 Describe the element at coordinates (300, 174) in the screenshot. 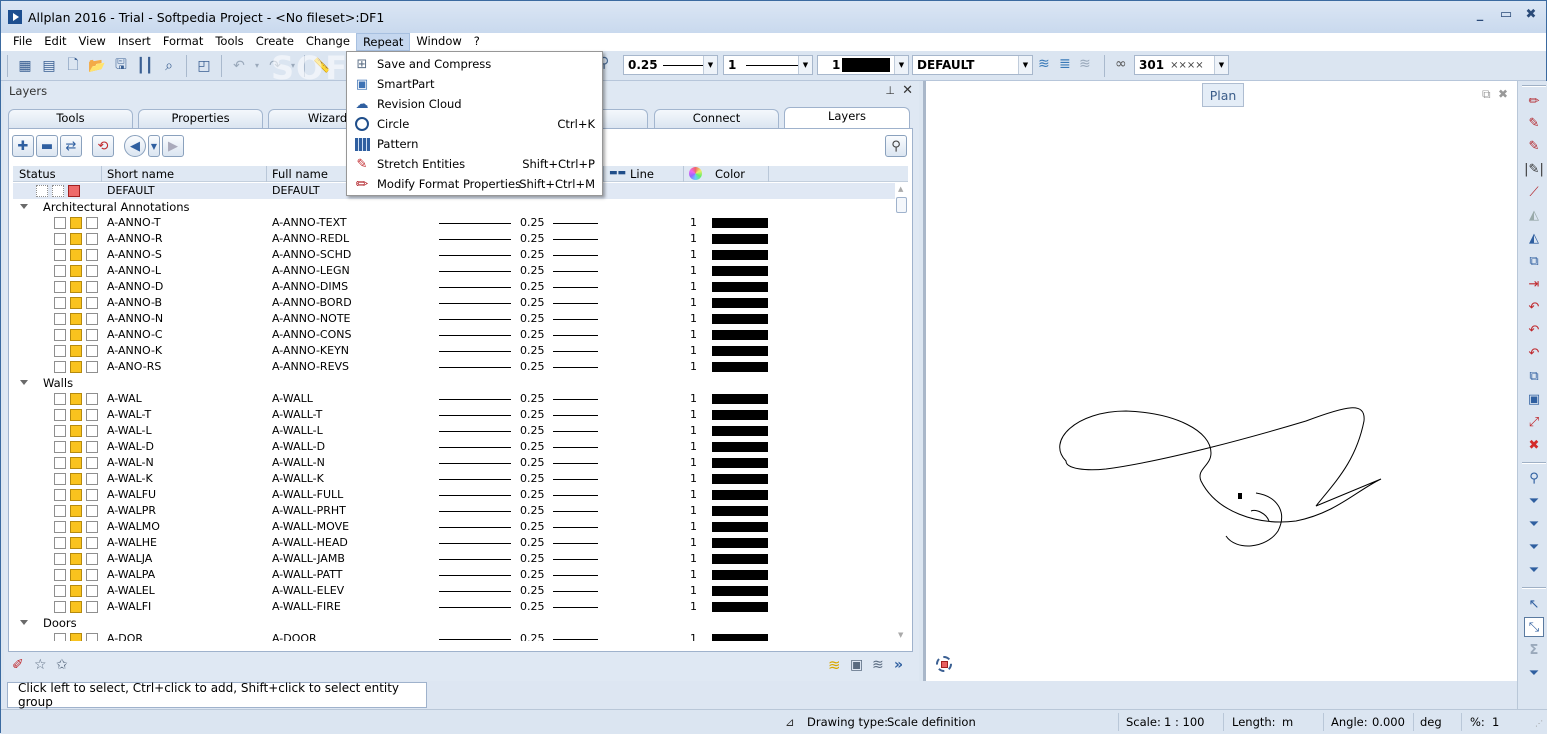

I see `col-full-name: Full name` at that location.